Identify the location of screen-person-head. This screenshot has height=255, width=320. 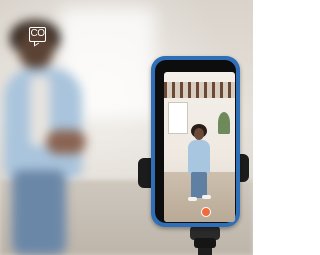
(199, 134).